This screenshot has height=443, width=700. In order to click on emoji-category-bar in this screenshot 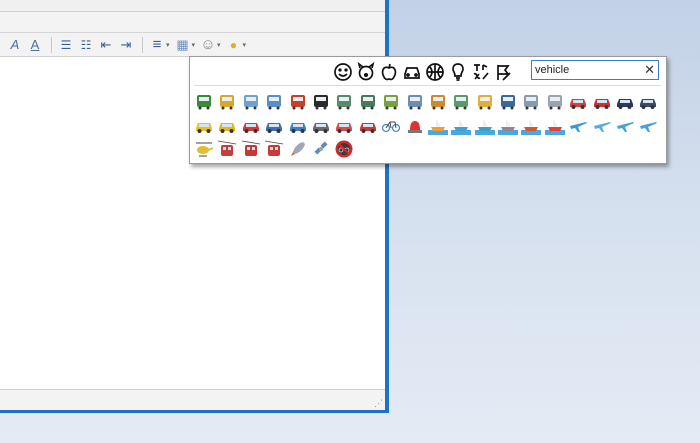, I will do `click(424, 72)`.